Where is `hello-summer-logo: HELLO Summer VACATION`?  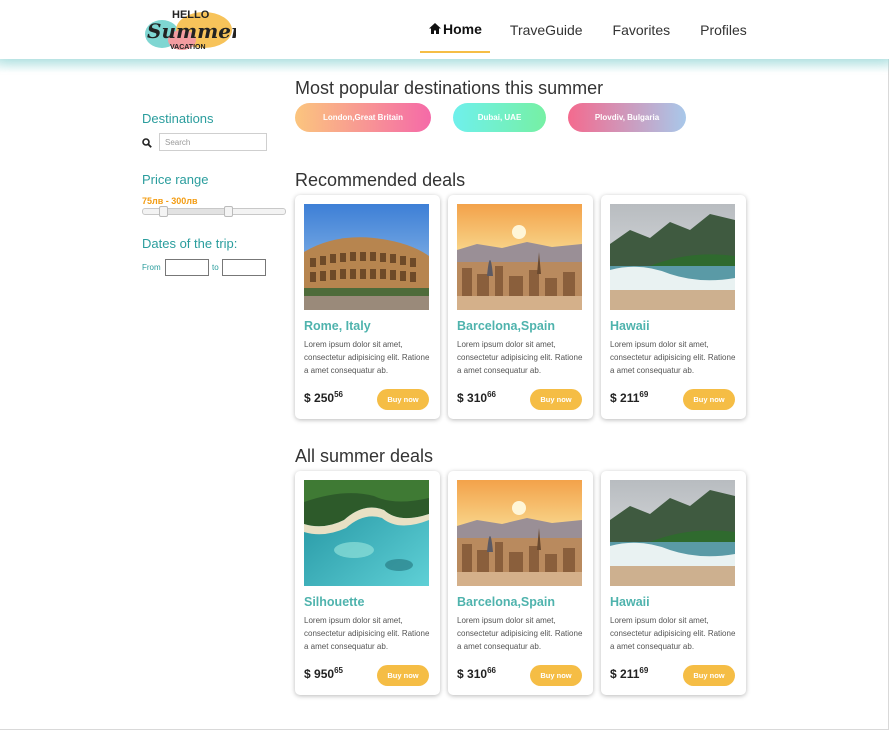 hello-summer-logo: HELLO Summer VACATION is located at coordinates (189, 28).